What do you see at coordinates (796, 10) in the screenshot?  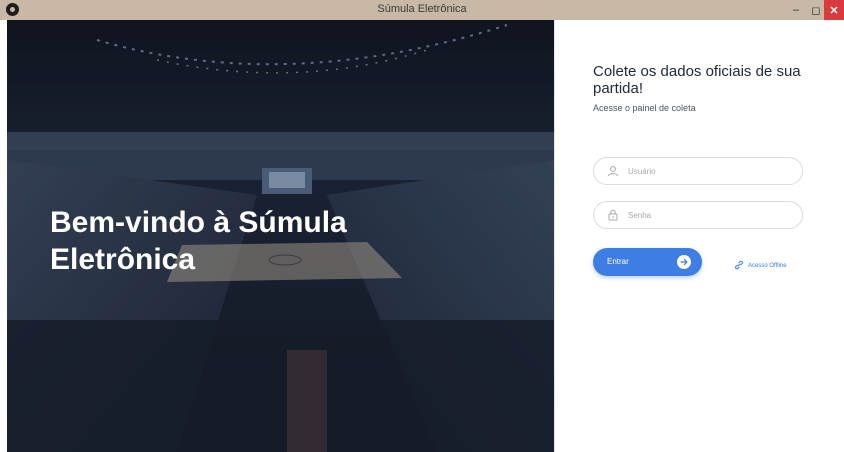 I see `minimize-button: –` at bounding box center [796, 10].